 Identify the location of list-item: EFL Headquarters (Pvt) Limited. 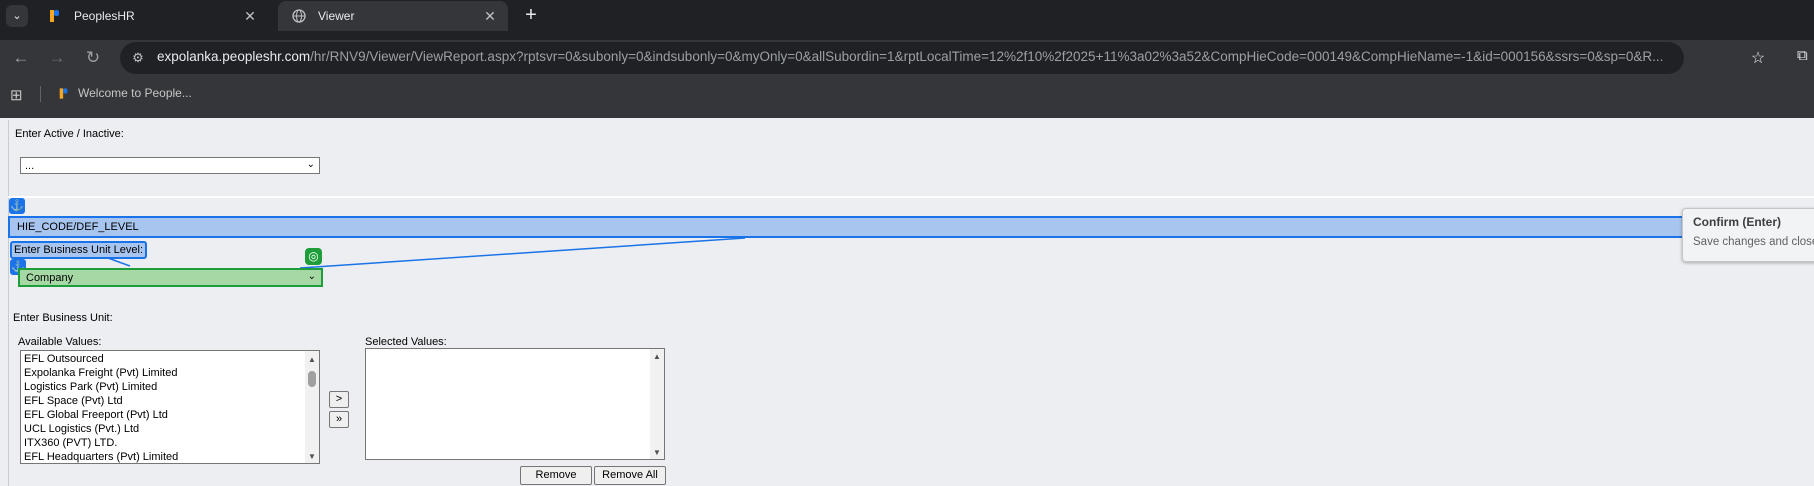
(170, 456).